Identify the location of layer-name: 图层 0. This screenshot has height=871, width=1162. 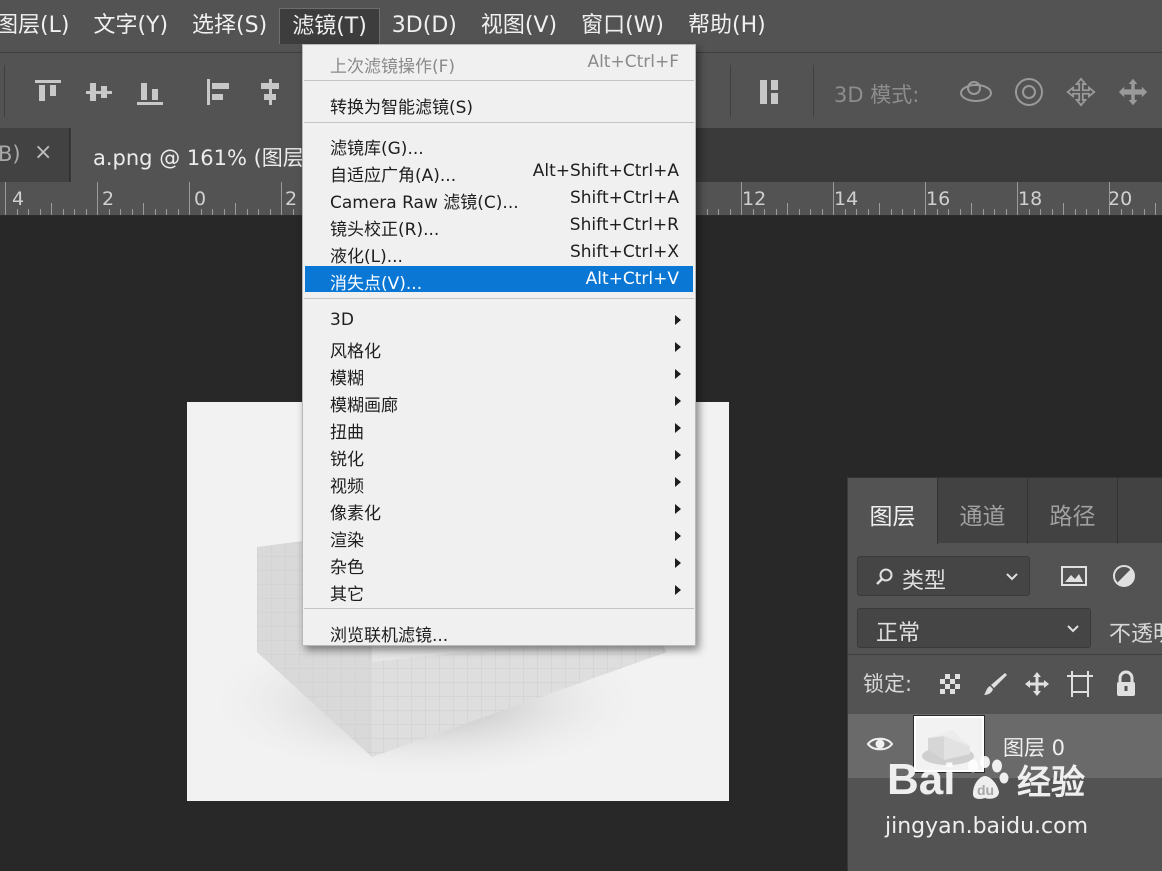
(1034, 747).